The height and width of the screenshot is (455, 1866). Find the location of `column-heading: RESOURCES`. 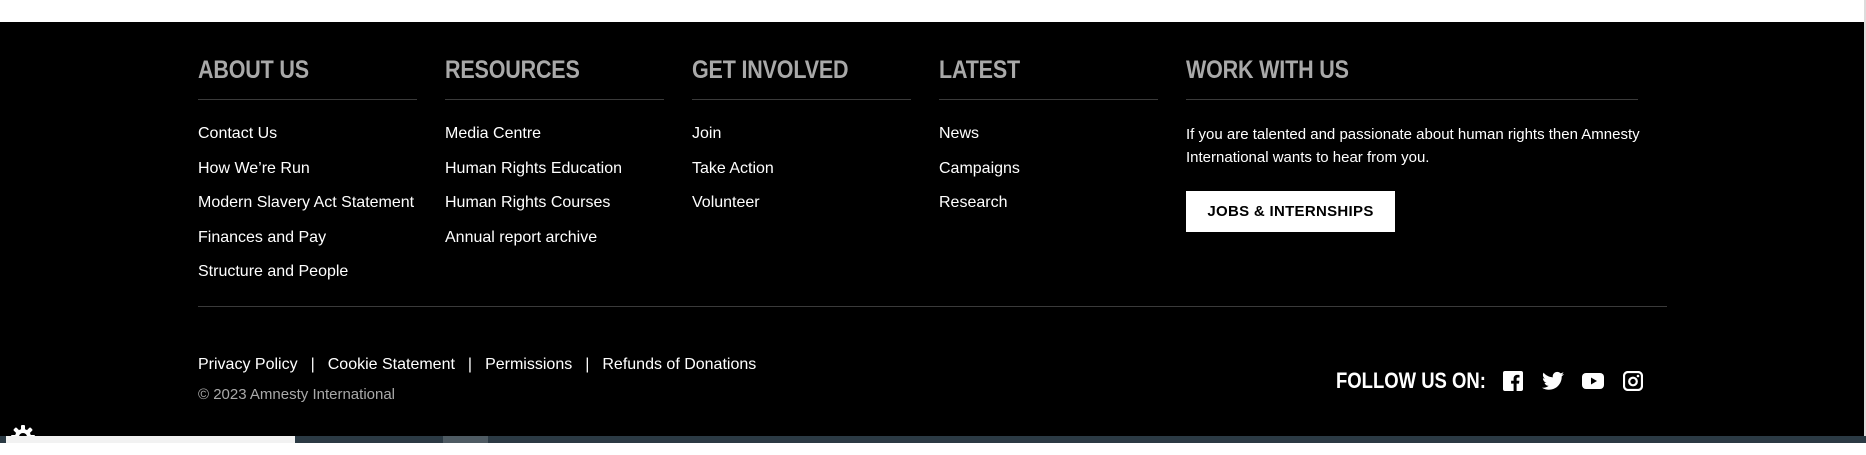

column-heading: RESOURCES is located at coordinates (512, 70).